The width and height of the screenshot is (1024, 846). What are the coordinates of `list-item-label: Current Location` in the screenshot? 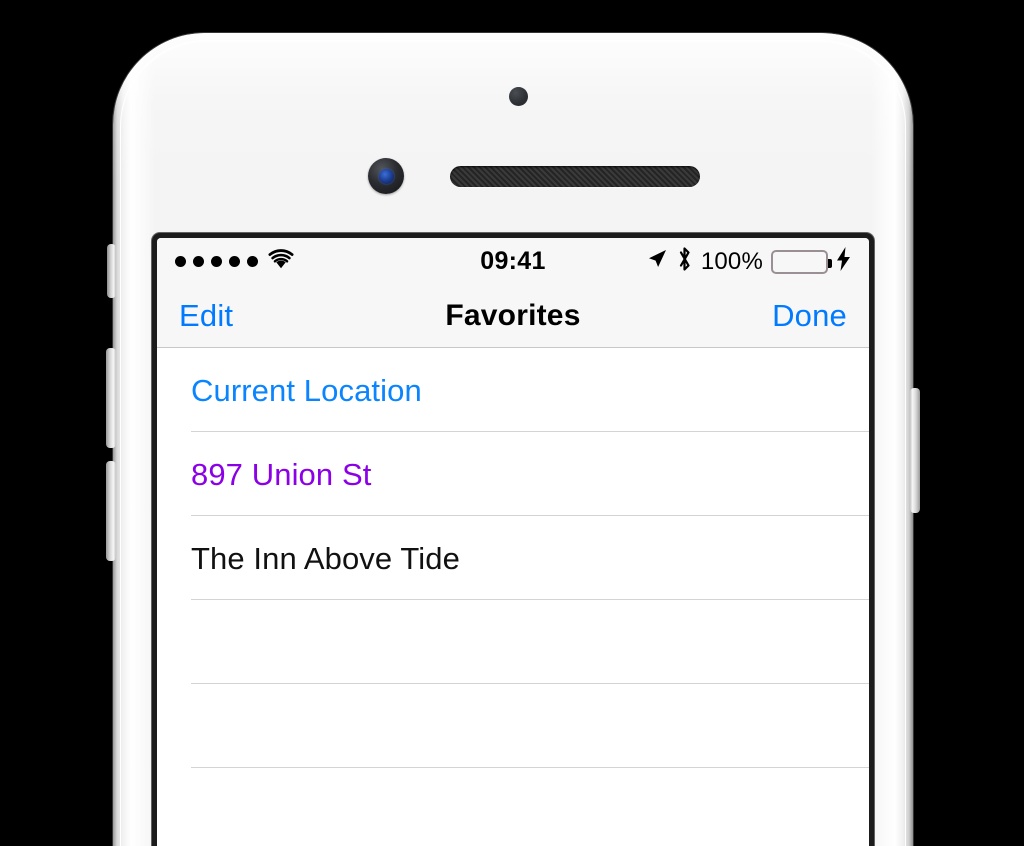 It's located at (306, 390).